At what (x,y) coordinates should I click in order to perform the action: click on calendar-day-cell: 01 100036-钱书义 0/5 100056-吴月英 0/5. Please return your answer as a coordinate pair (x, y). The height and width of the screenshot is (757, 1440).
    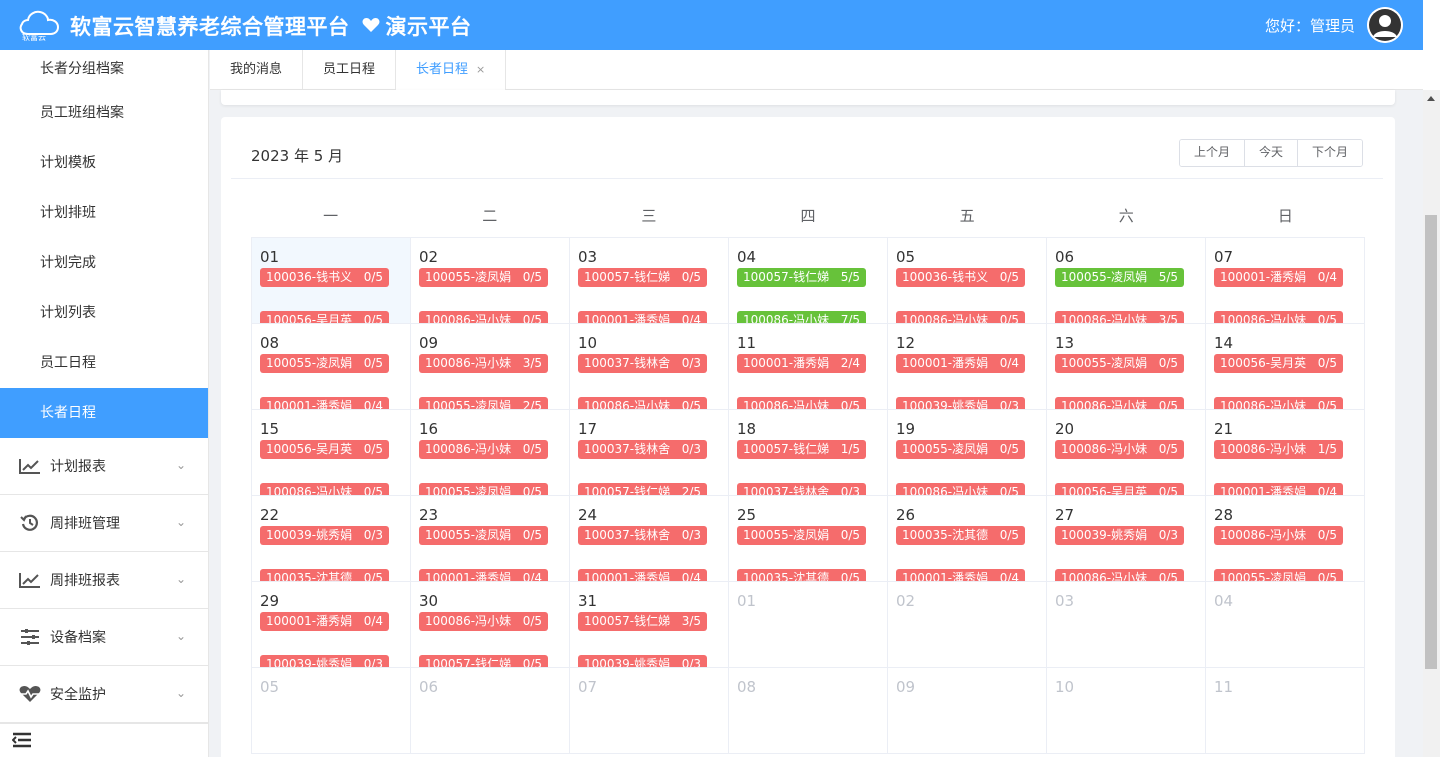
    Looking at the image, I should click on (331, 281).